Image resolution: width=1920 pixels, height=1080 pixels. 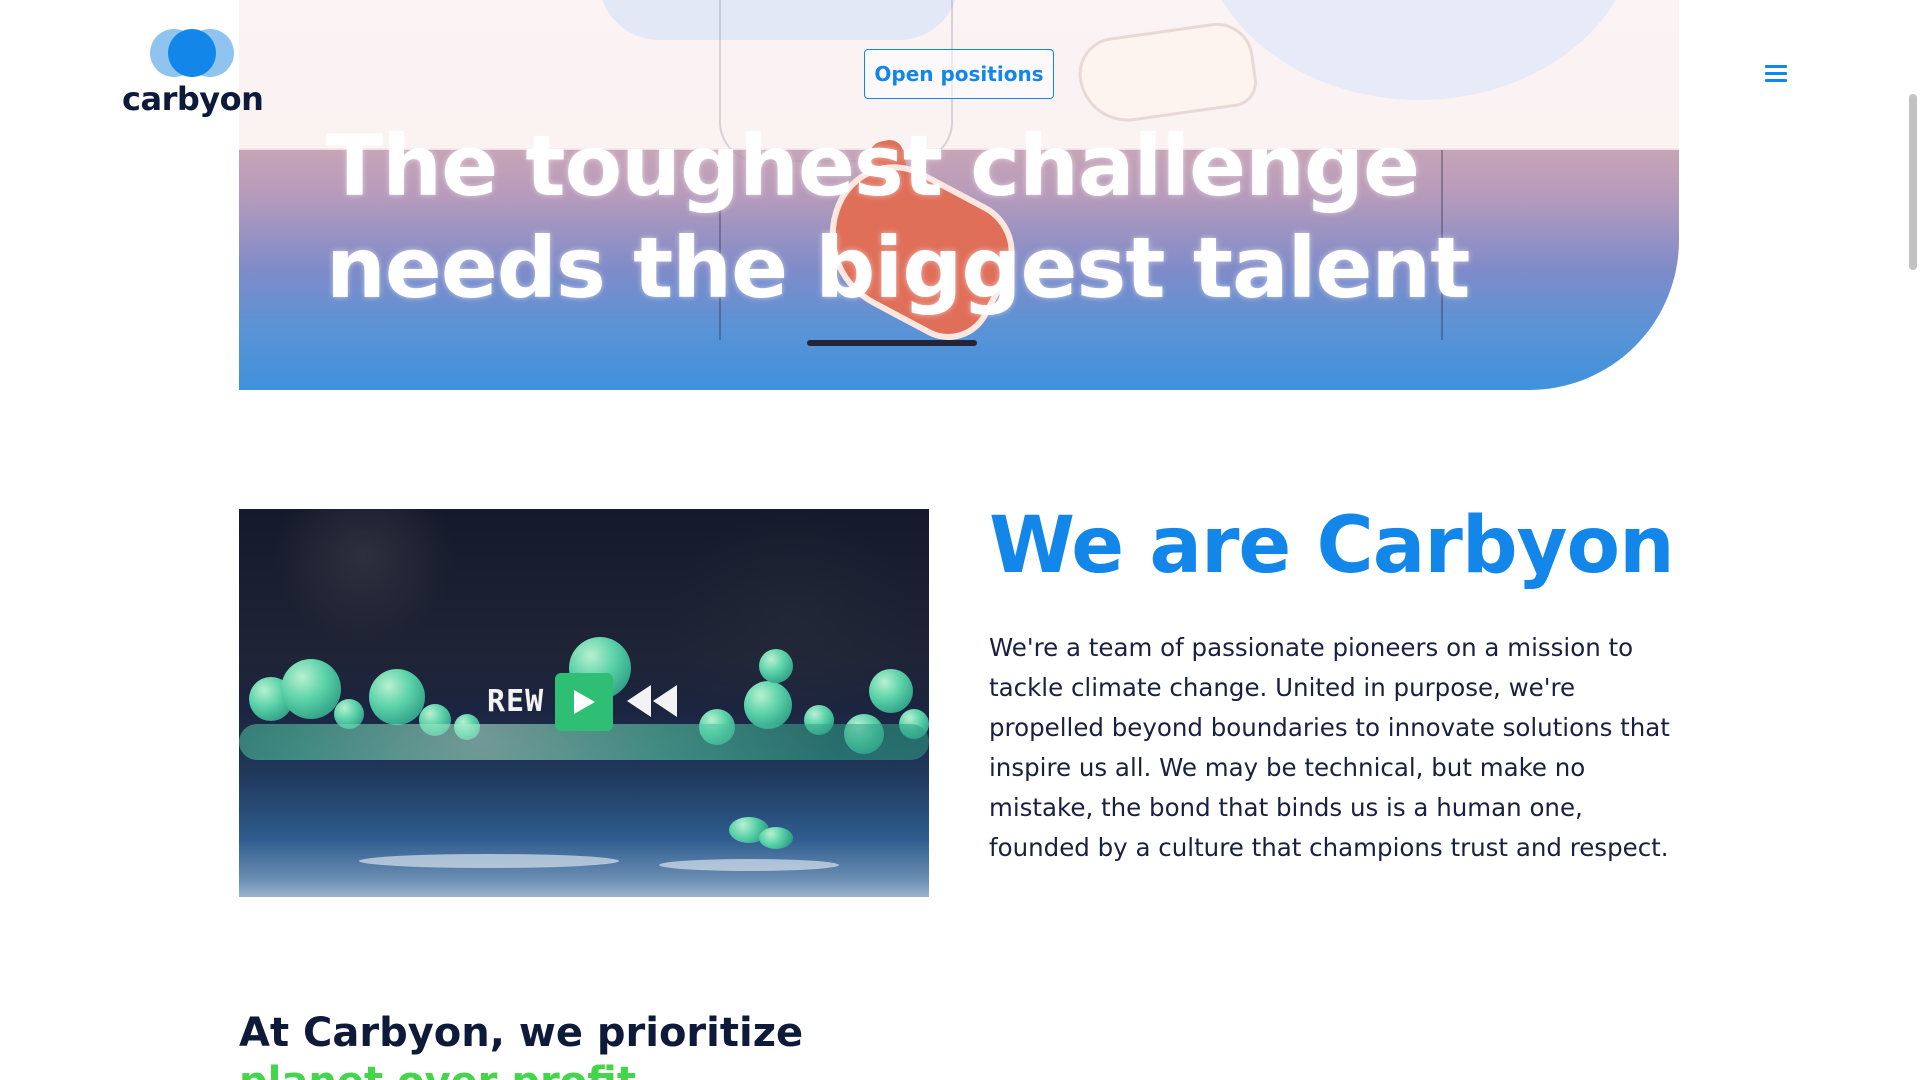 What do you see at coordinates (521, 1033) in the screenshot?
I see `prioritize-heading: At Carbyon, we prioritize` at bounding box center [521, 1033].